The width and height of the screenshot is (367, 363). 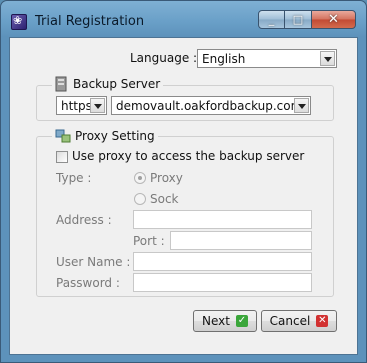 What do you see at coordinates (84, 220) in the screenshot?
I see `address-label: Address :` at bounding box center [84, 220].